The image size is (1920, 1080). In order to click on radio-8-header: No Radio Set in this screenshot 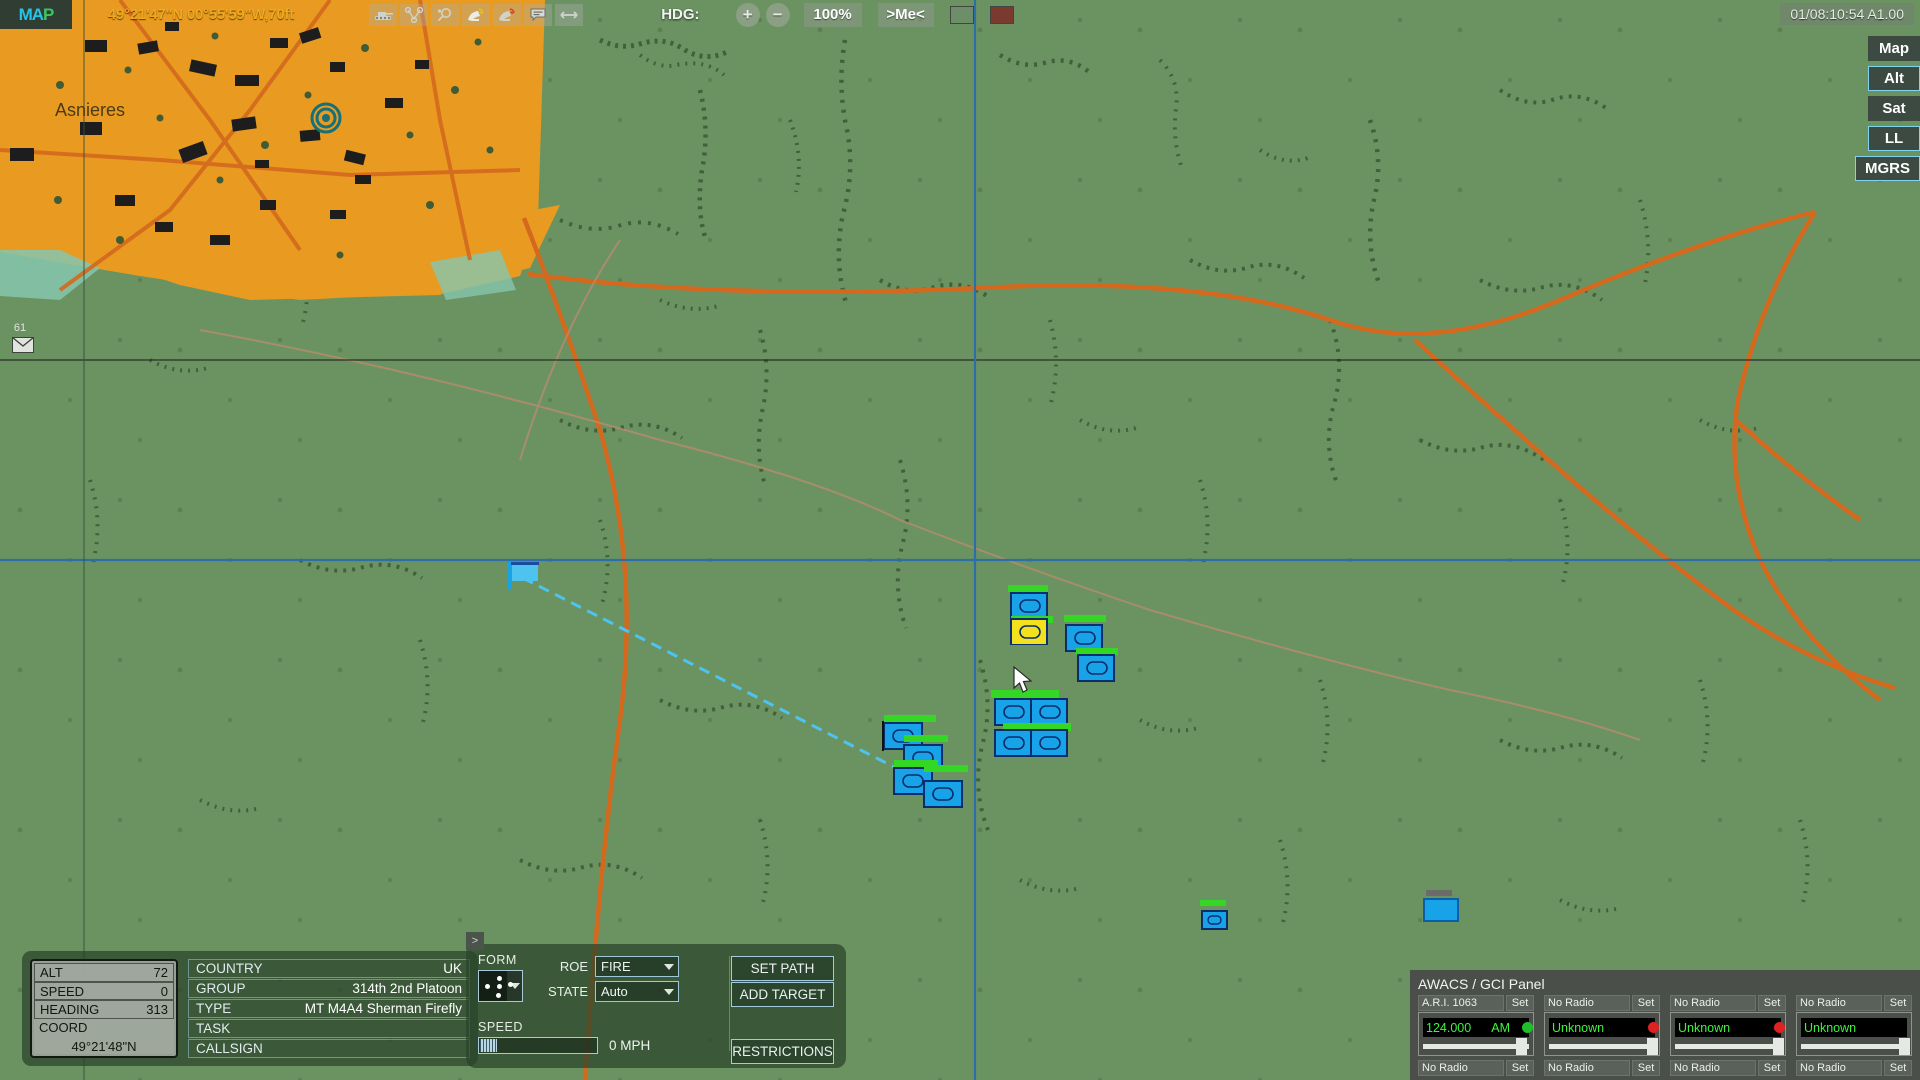, I will do `click(1854, 1068)`.